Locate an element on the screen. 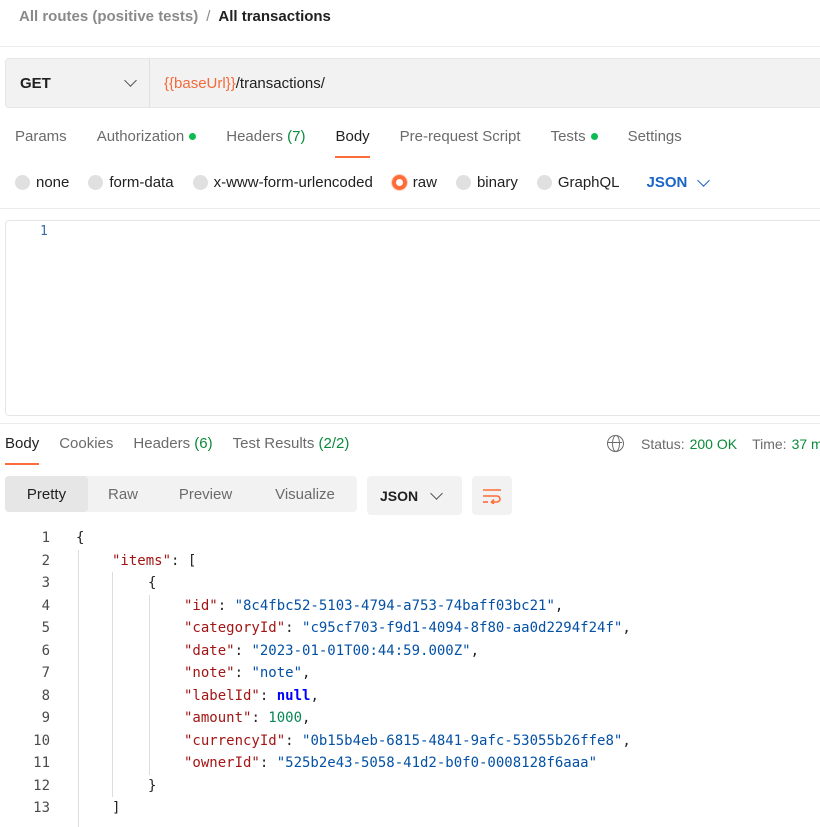 The image size is (820, 827). code-token: "date" is located at coordinates (209, 650).